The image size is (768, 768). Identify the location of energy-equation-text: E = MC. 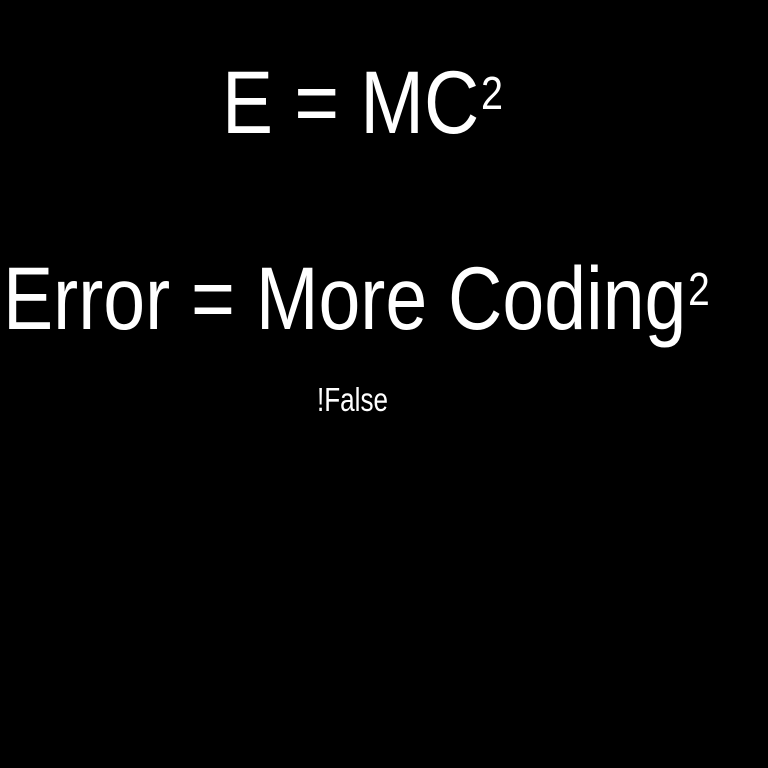
(351, 102).